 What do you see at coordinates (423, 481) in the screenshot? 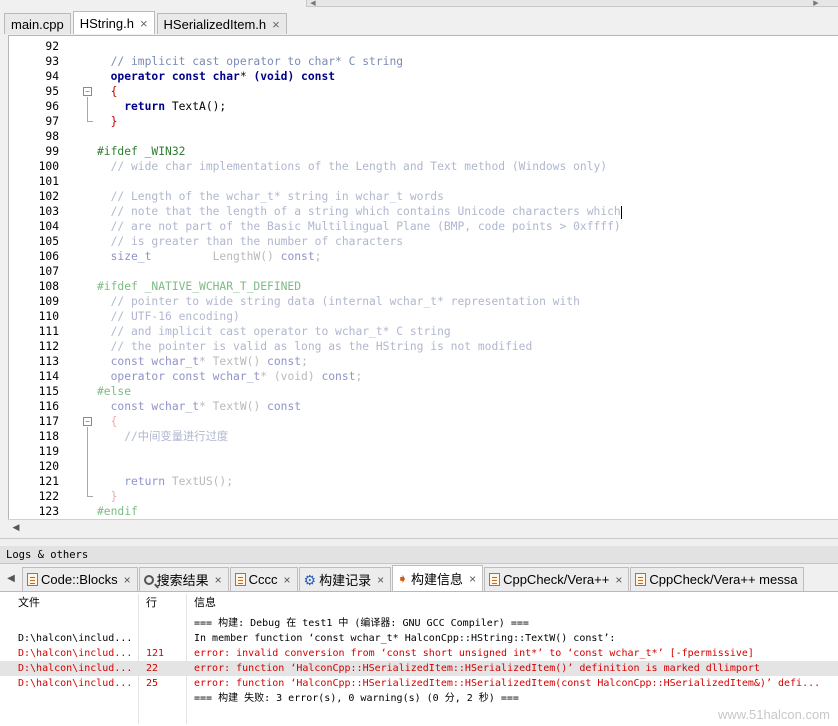
I see `code-line: 121 return TextUS();` at bounding box center [423, 481].